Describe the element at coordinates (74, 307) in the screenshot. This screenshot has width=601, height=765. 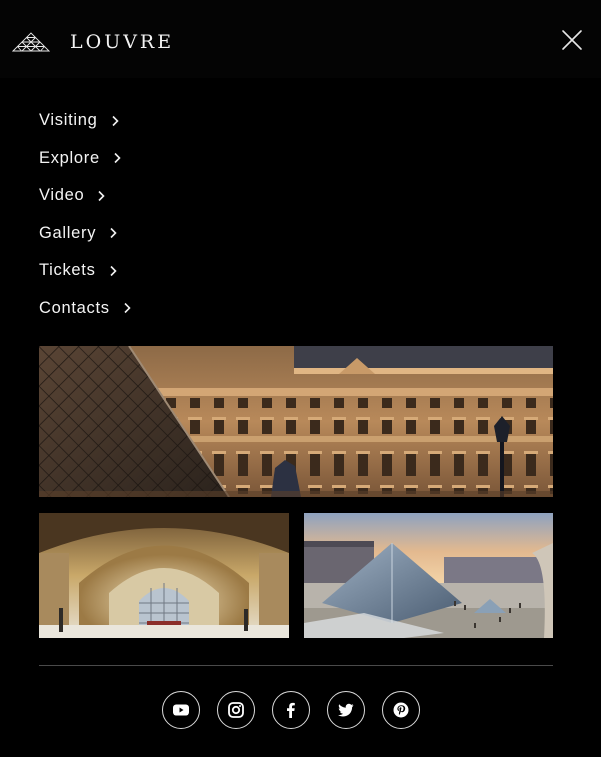
I see `nav-item-label: Contacts` at that location.